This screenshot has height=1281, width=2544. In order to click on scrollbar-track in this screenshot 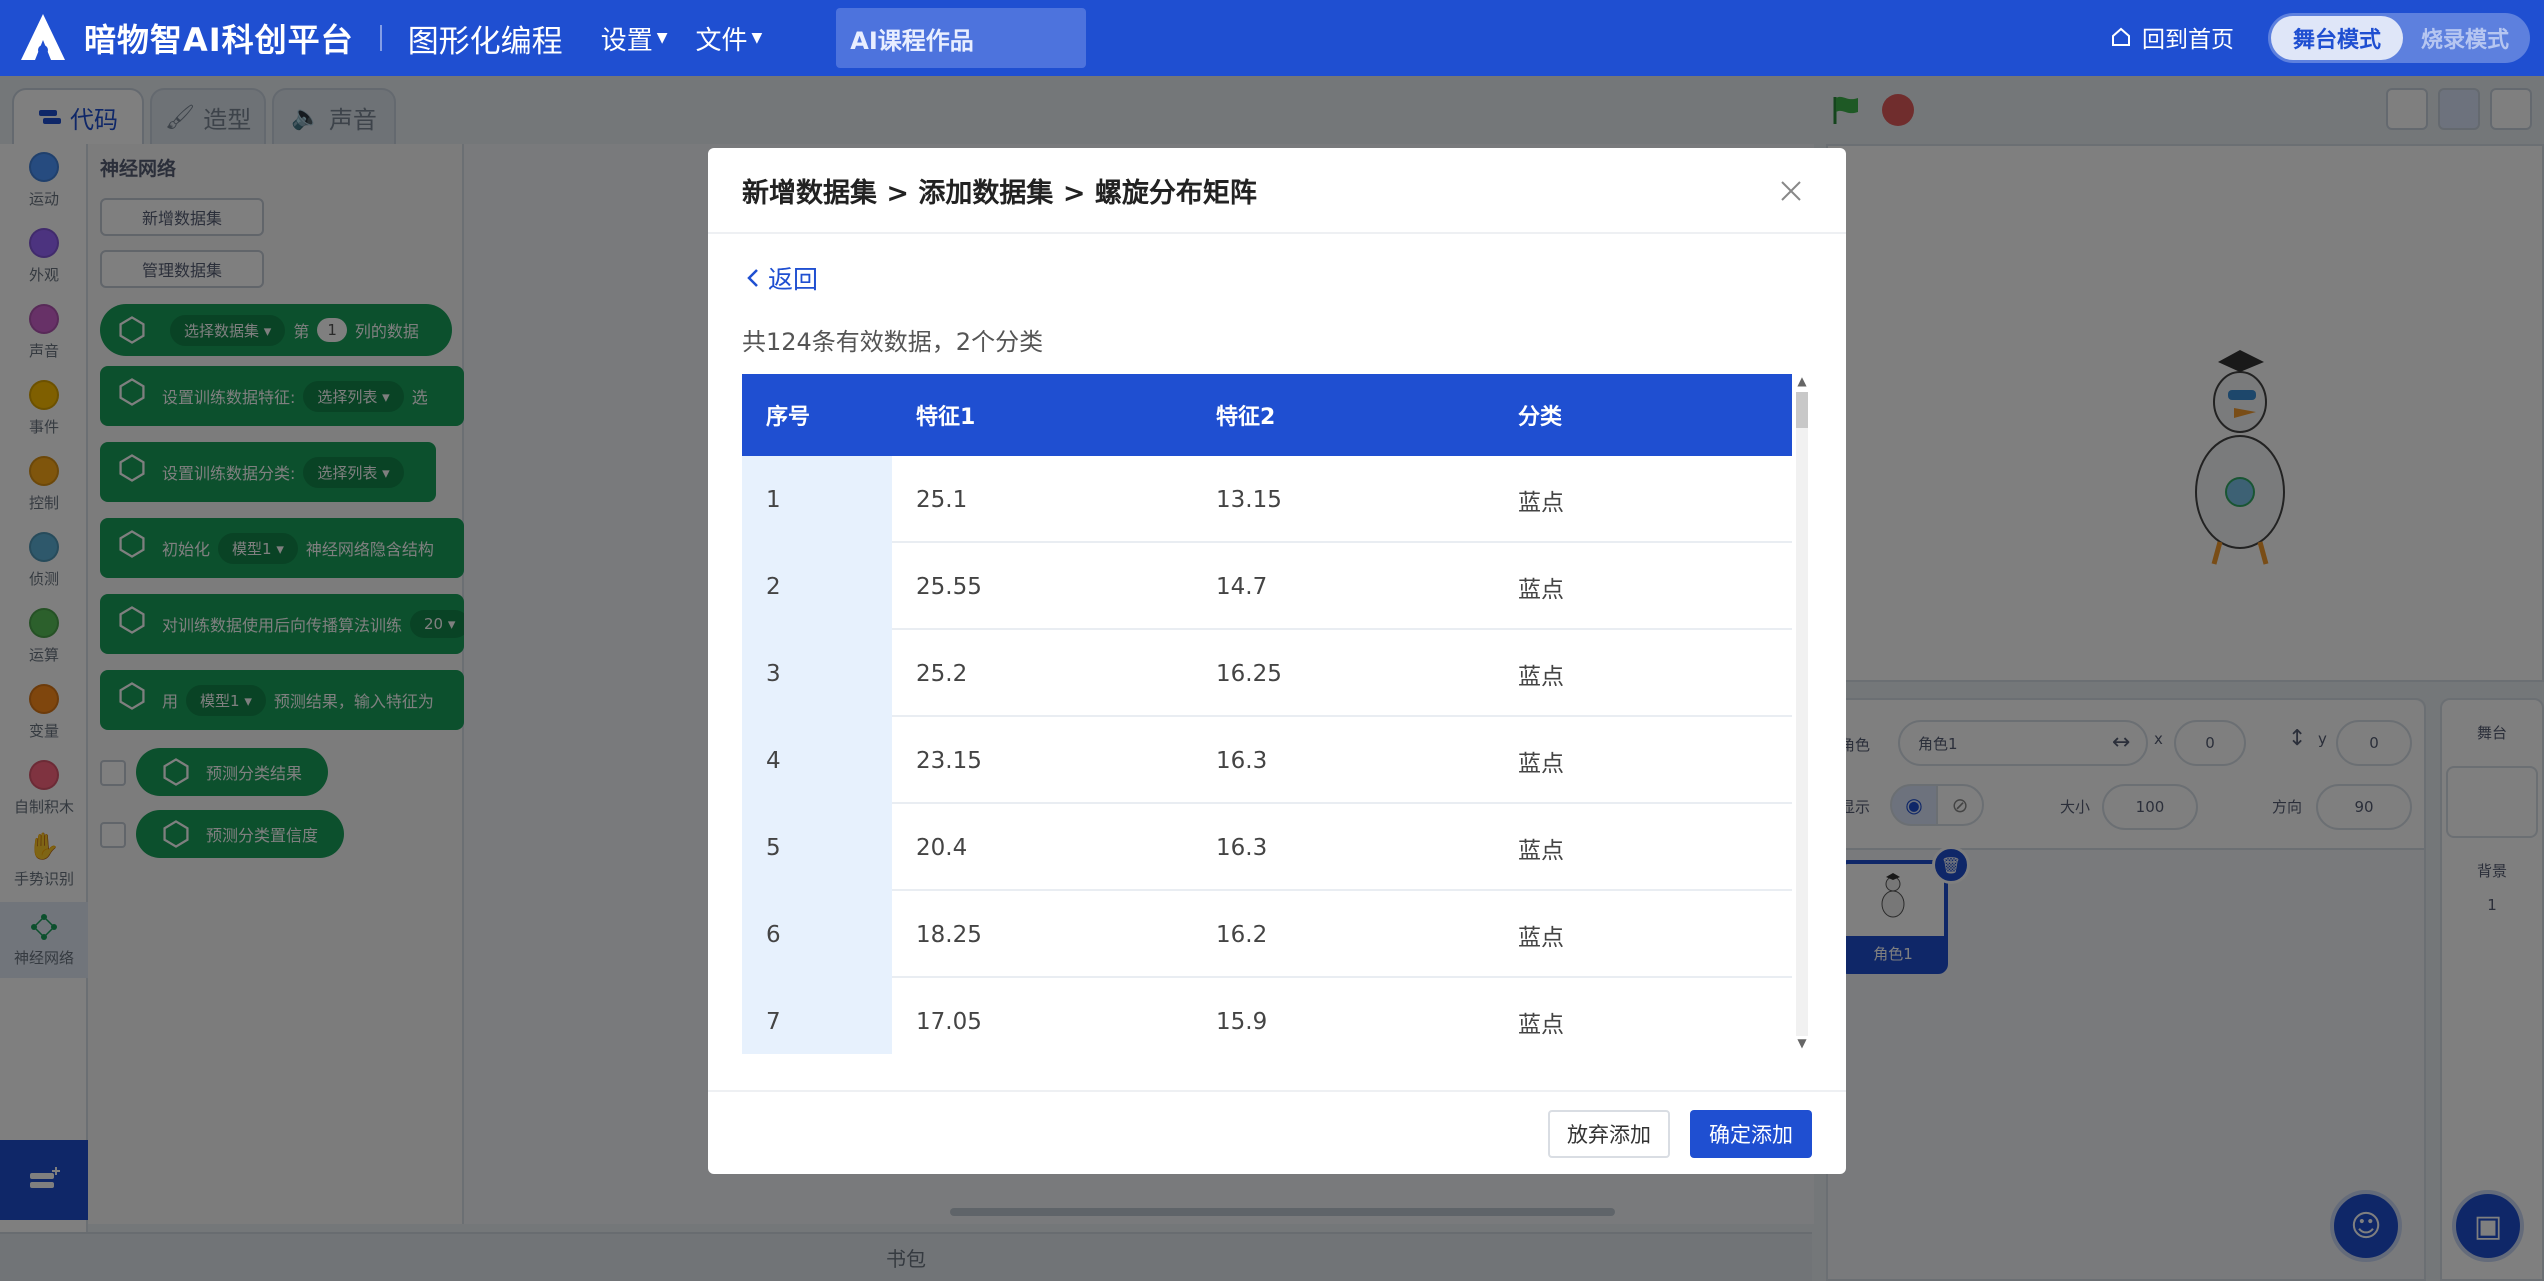, I will do `click(1802, 714)`.